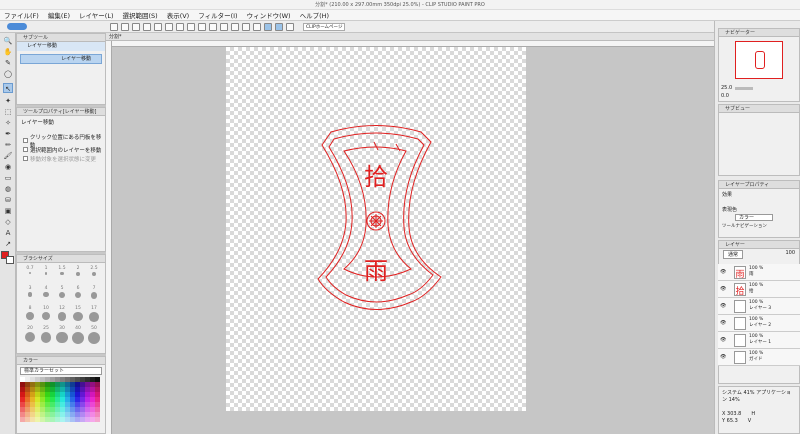  What do you see at coordinates (790, 254) in the screenshot?
I see `layer-opacity: 100` at bounding box center [790, 254].